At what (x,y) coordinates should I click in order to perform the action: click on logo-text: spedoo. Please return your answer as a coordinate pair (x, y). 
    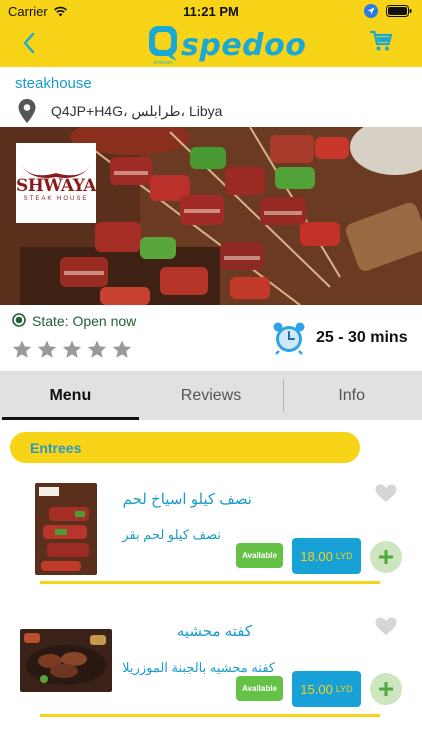
    Looking at the image, I should click on (244, 45).